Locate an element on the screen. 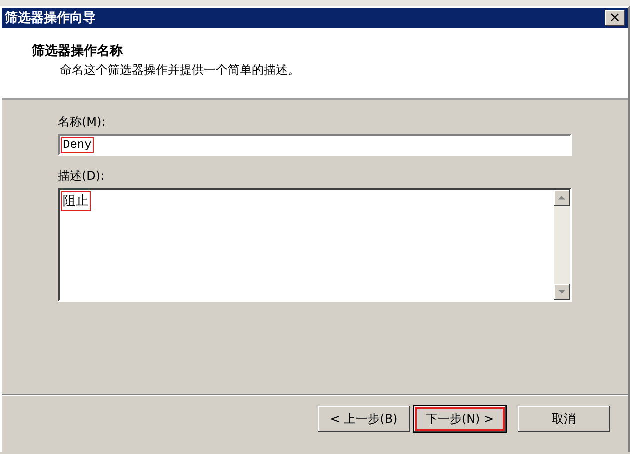 The image size is (630, 454). wizard-button: 取消 is located at coordinates (564, 419).